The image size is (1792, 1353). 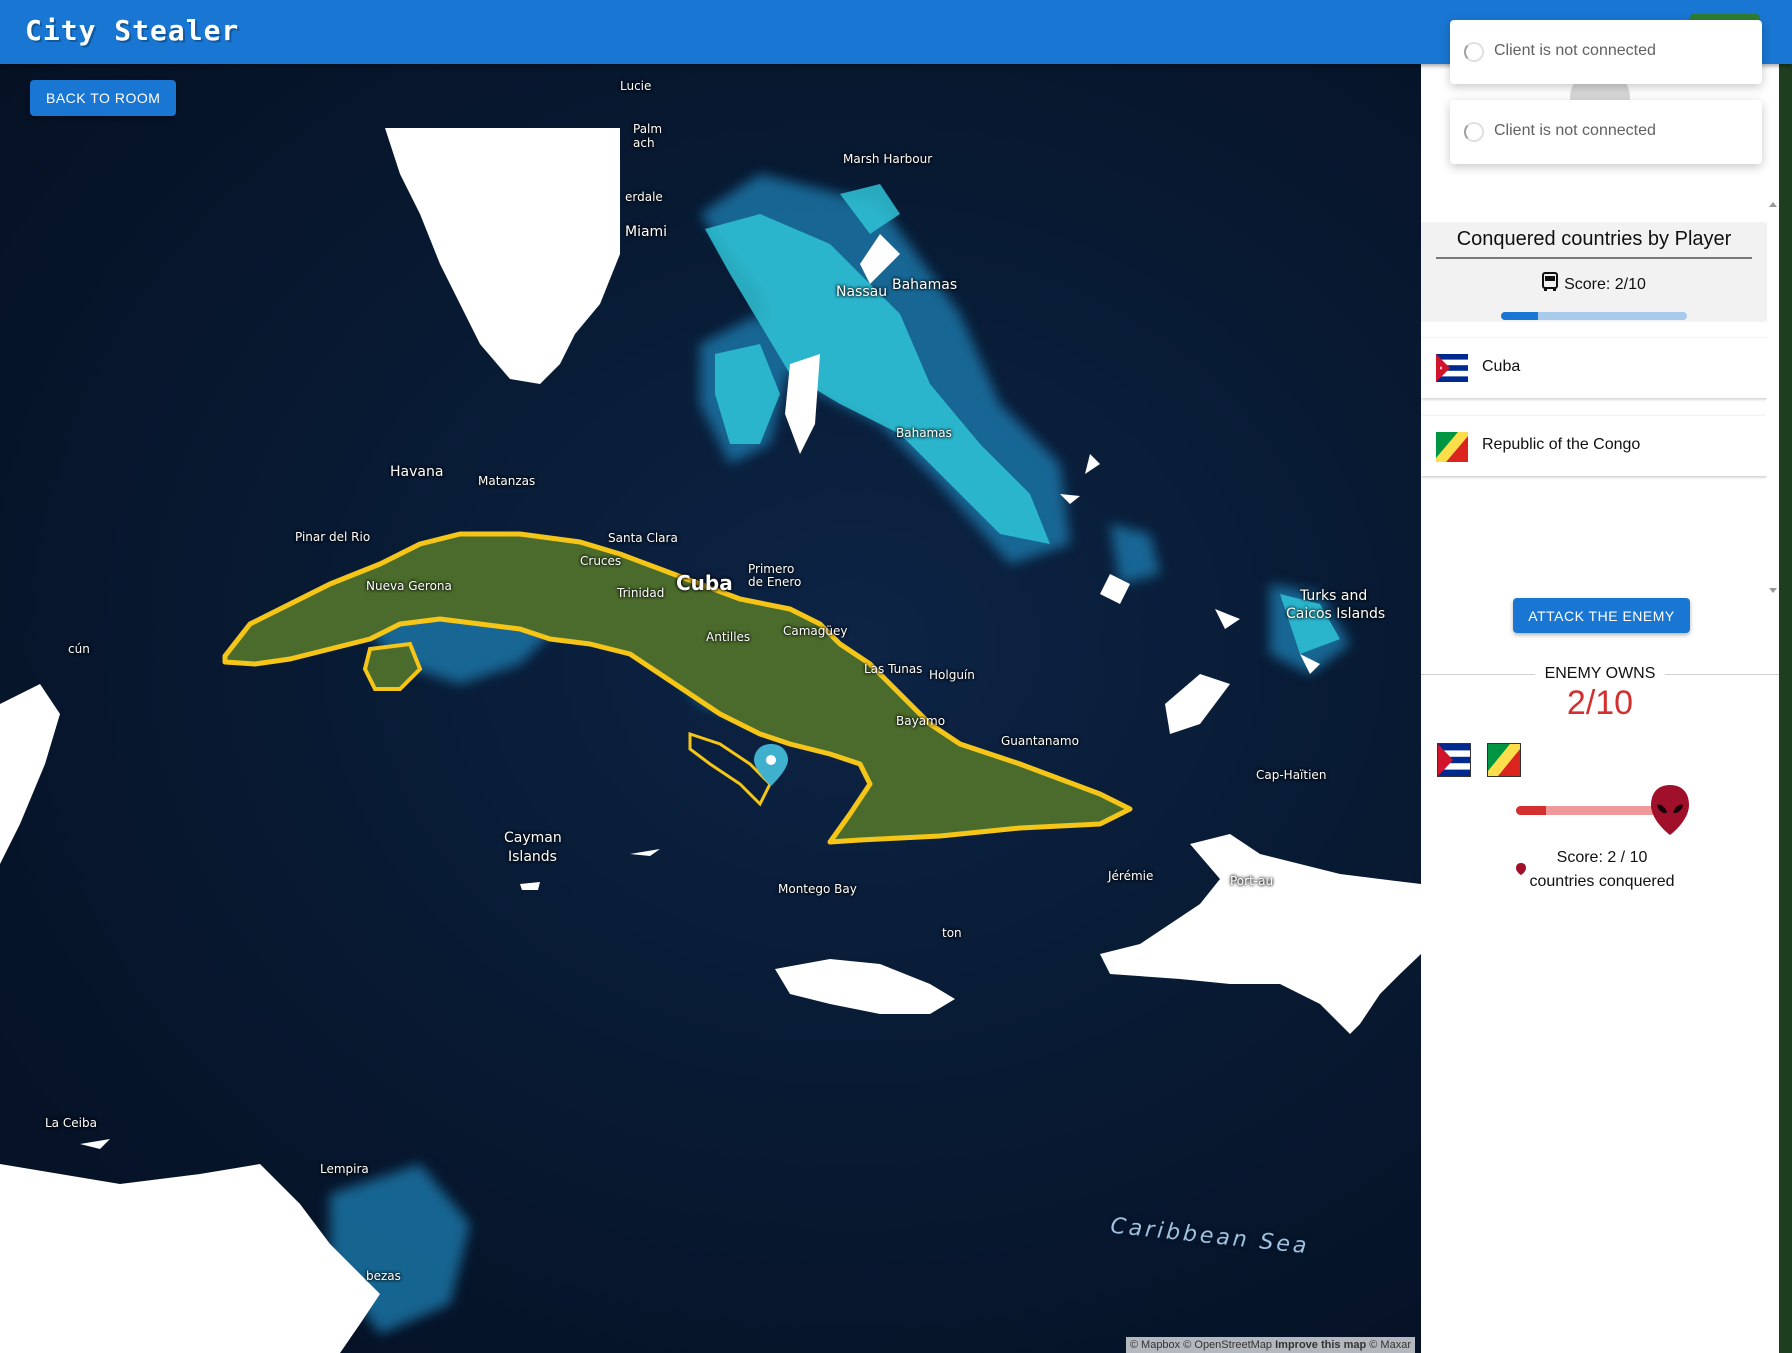 I want to click on player-score-progress, so click(x=1594, y=316).